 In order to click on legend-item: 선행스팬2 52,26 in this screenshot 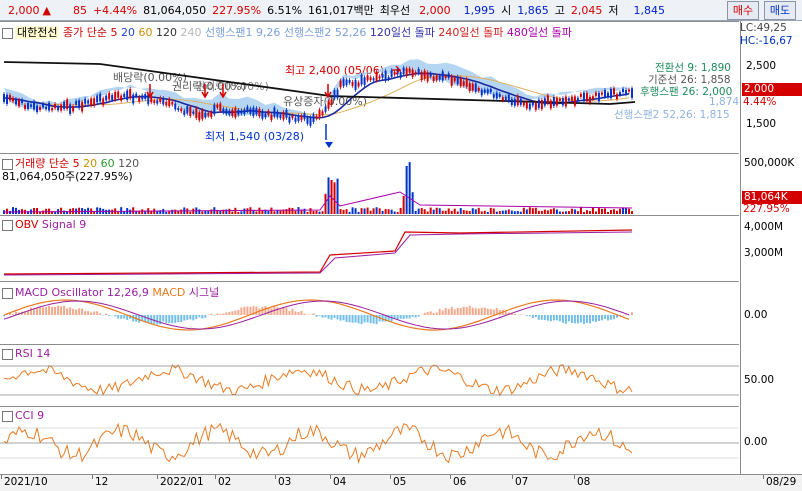, I will do `click(323, 32)`.